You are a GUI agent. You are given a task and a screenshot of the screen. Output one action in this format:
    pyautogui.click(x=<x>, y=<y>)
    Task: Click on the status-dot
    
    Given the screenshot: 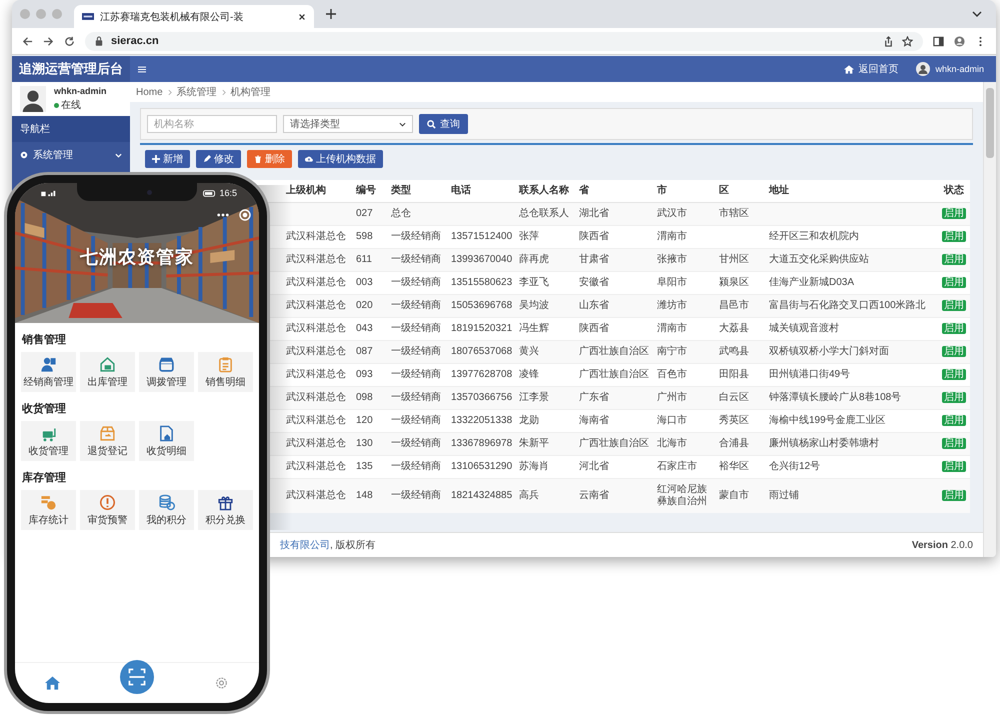 What is the action you would take?
    pyautogui.click(x=56, y=105)
    